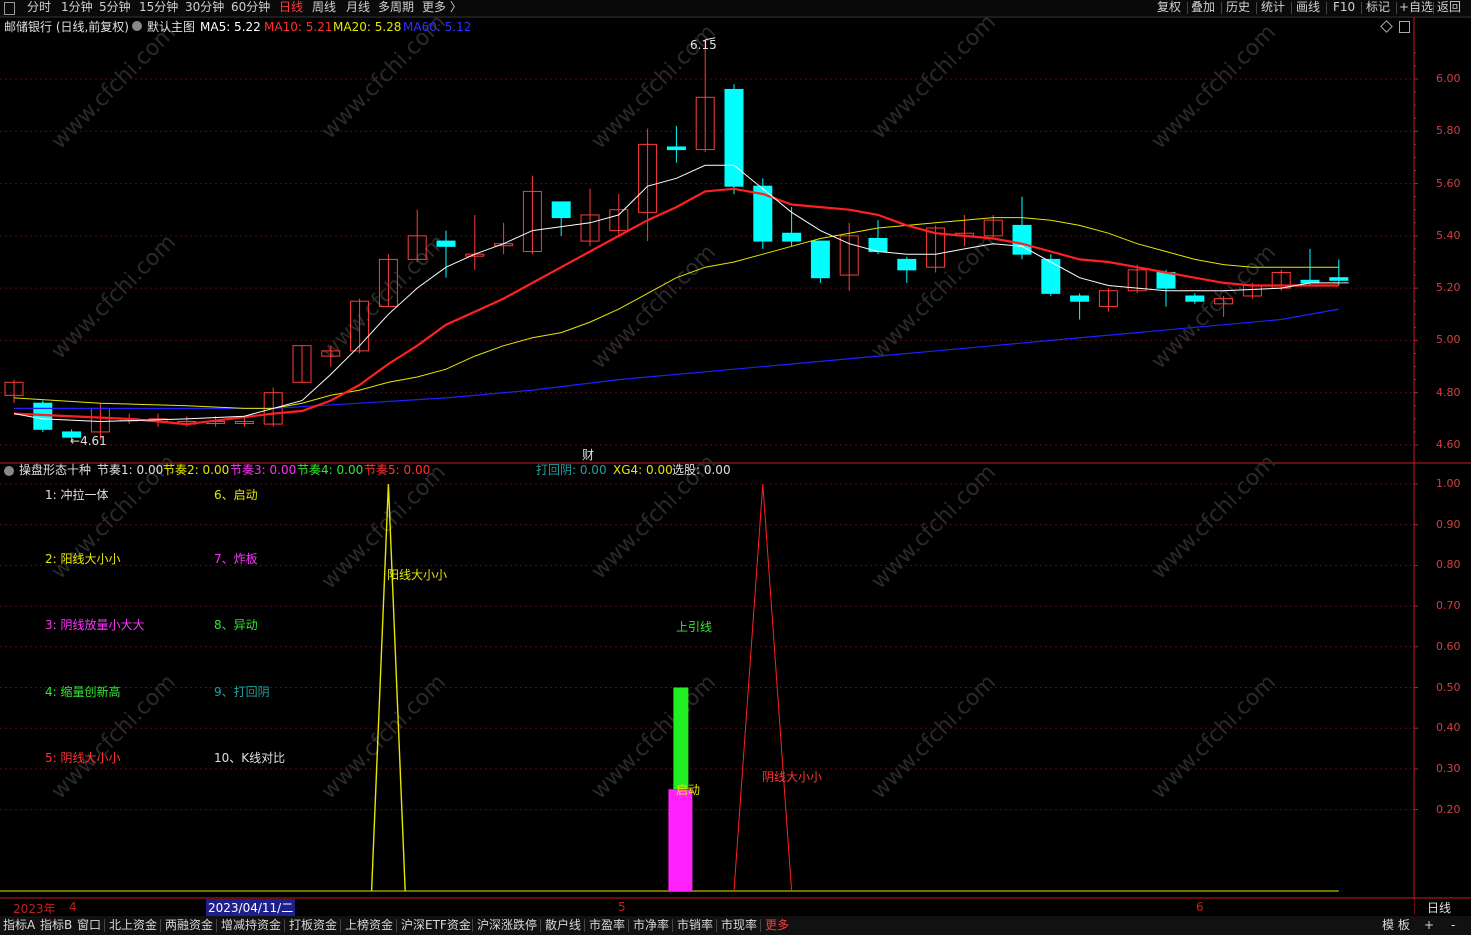  What do you see at coordinates (133, 925) in the screenshot?
I see `tab-northbound-funds: 北上资金` at bounding box center [133, 925].